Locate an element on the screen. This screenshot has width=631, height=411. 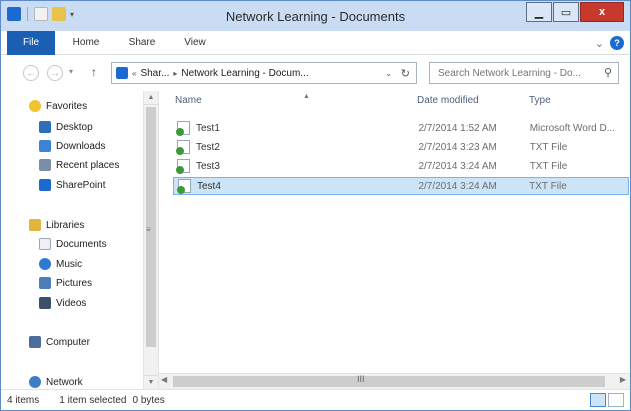
help-icon: ? is located at coordinates (617, 43).